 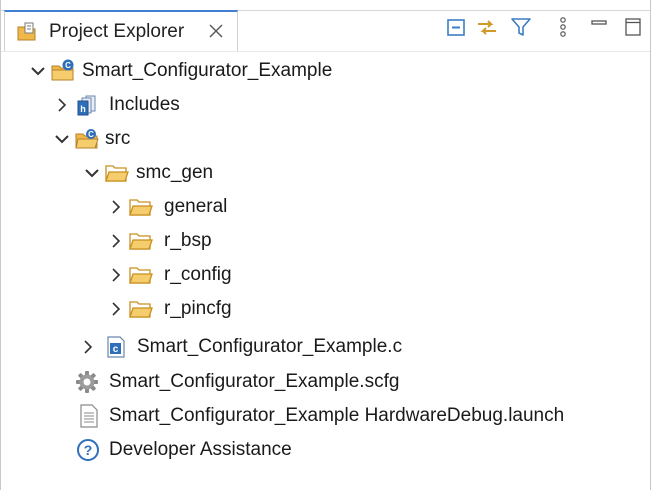 I want to click on tree-item-label: Smart_Configurator_Example, so click(x=207, y=70).